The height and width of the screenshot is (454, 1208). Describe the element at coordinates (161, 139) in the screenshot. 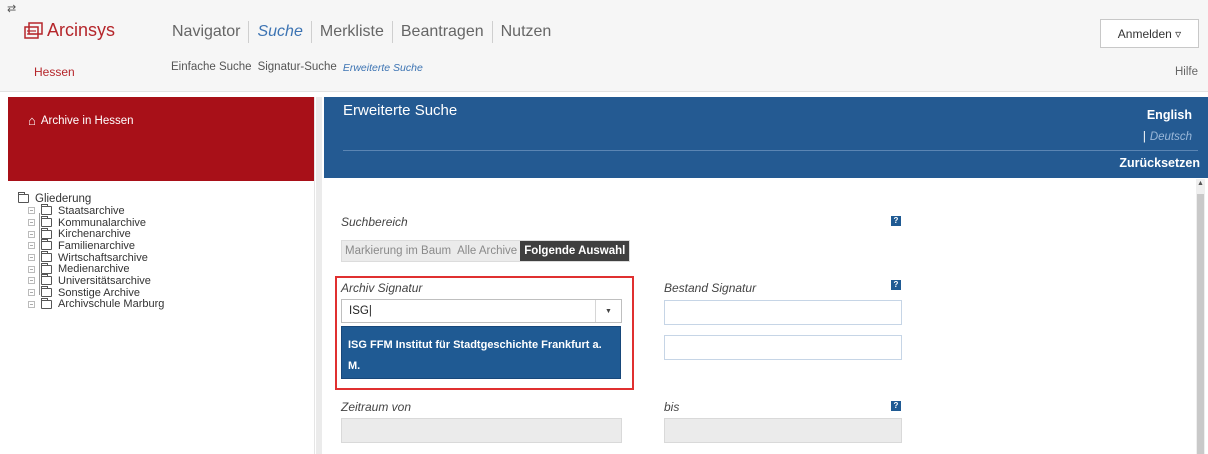

I see `sidebar-header: ⌂ Archive in Hessen` at that location.